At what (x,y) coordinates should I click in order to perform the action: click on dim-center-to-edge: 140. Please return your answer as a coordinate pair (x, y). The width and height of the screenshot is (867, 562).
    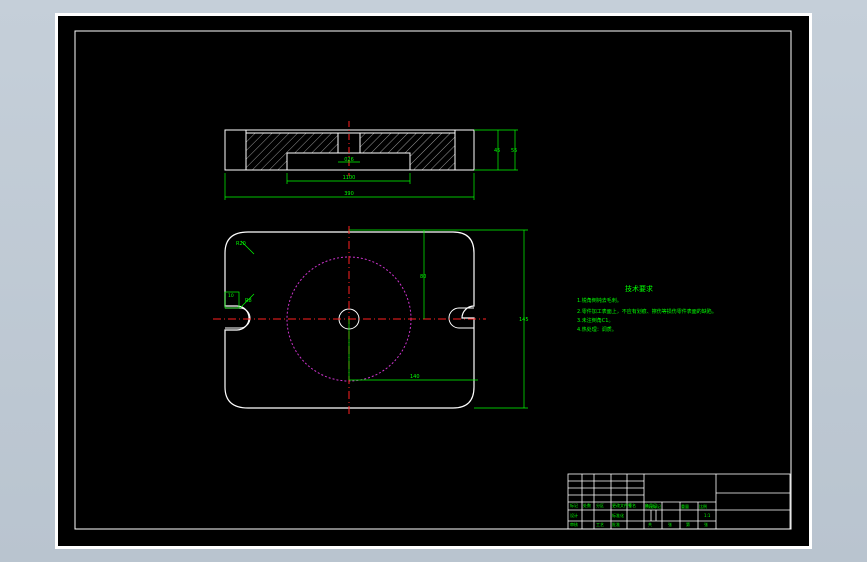
    Looking at the image, I should click on (415, 377).